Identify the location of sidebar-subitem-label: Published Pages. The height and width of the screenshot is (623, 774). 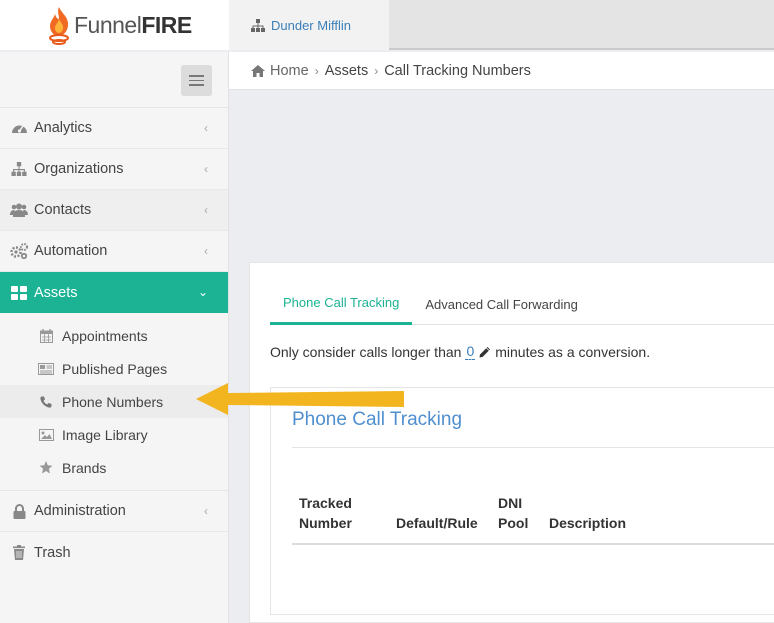
(115, 368).